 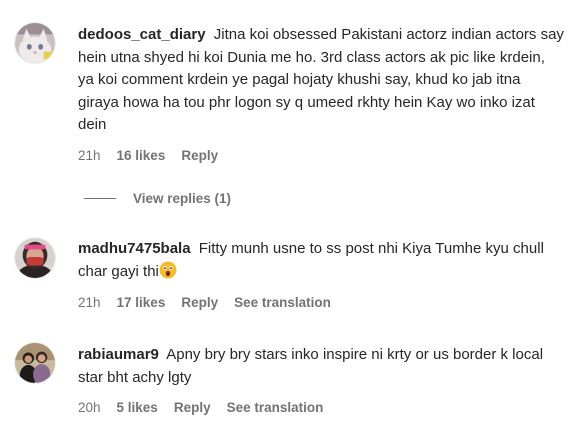 What do you see at coordinates (141, 302) in the screenshot?
I see `likes-count: 17 likes` at bounding box center [141, 302].